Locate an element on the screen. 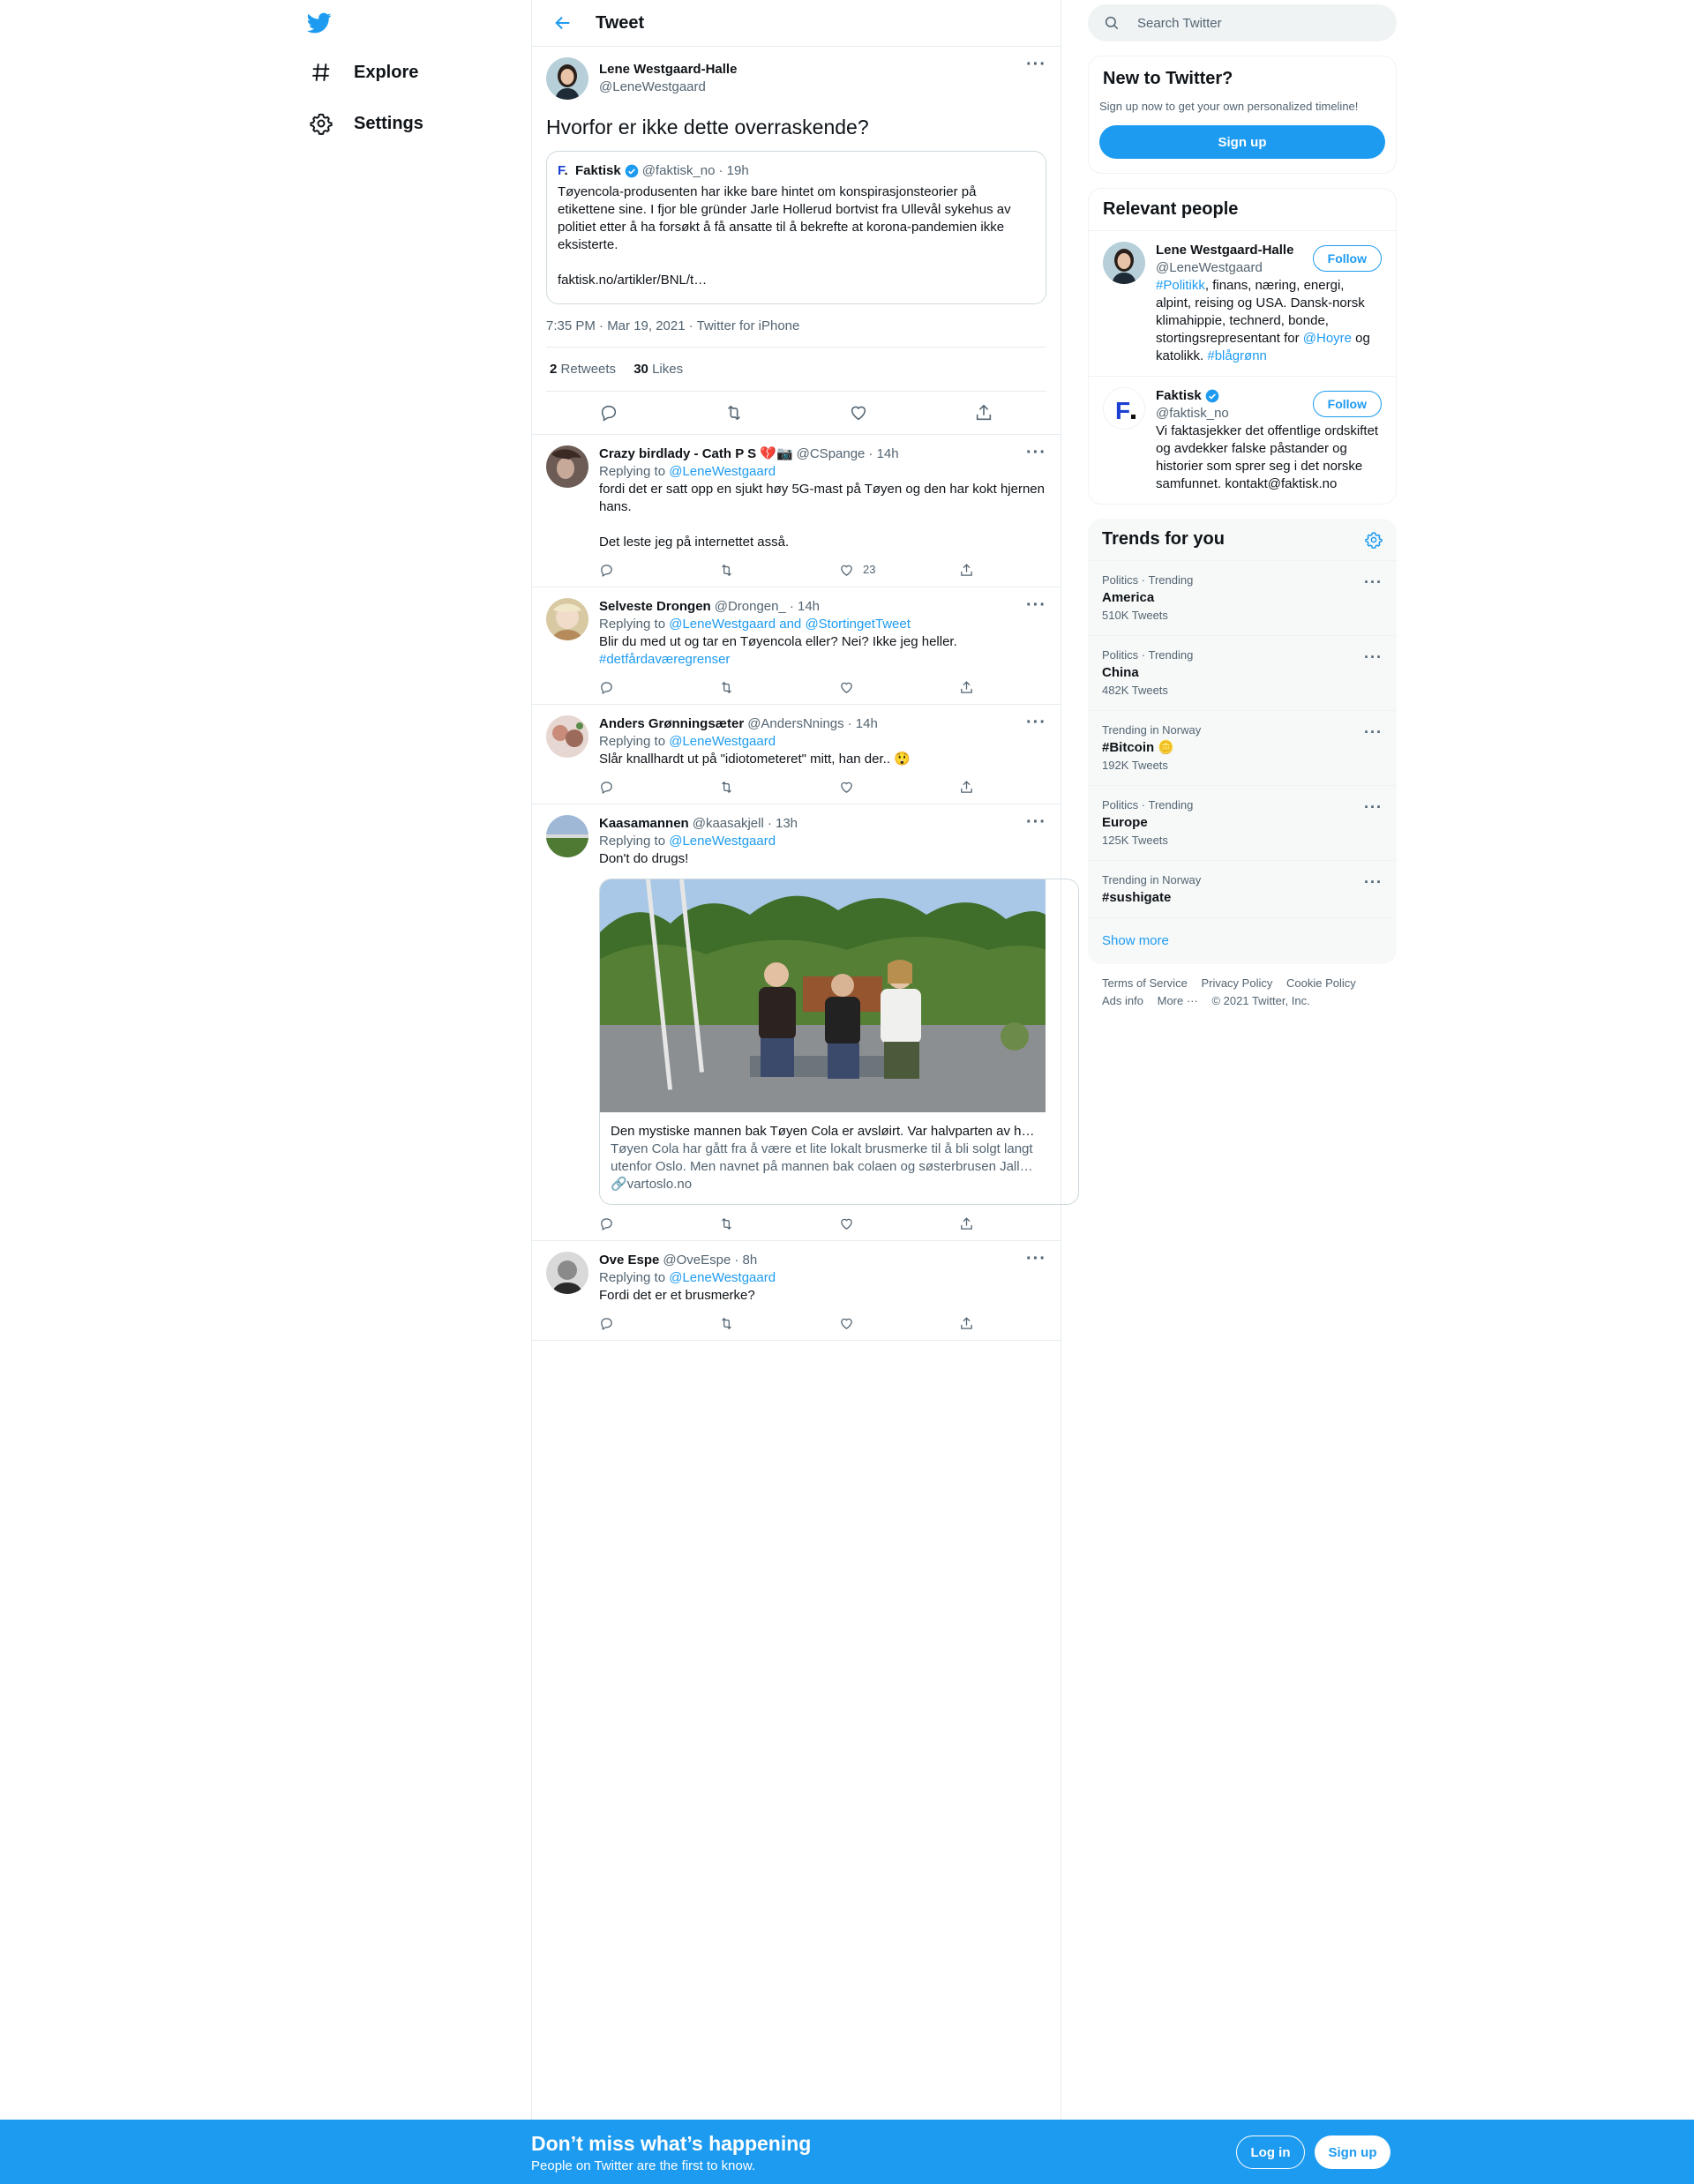 The height and width of the screenshot is (2184, 1694). likes-count: 30 Likes is located at coordinates (658, 369).